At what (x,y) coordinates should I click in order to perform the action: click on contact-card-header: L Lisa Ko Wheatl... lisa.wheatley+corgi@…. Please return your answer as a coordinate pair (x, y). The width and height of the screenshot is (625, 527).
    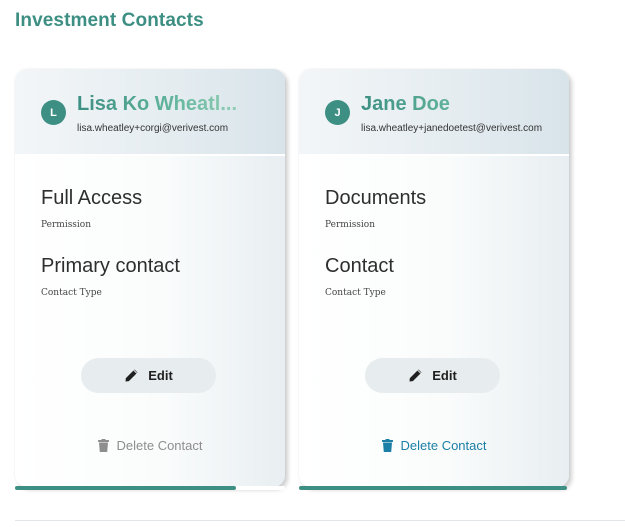
    Looking at the image, I should click on (150, 112).